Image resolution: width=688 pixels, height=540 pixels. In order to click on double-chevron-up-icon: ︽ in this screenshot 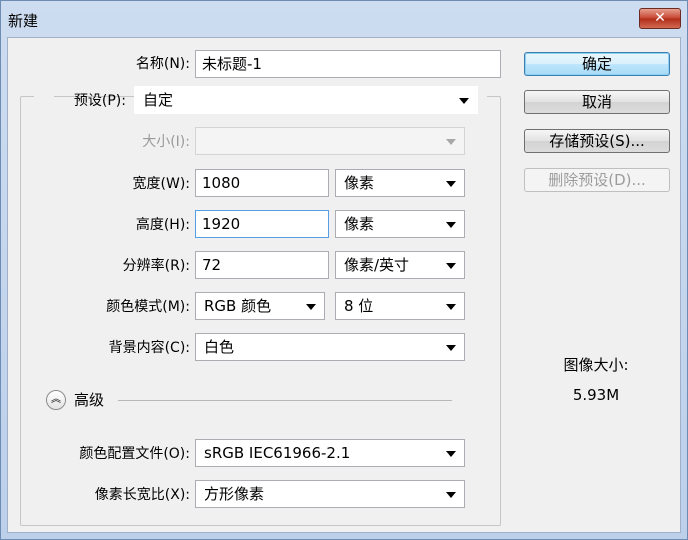, I will do `click(56, 399)`.